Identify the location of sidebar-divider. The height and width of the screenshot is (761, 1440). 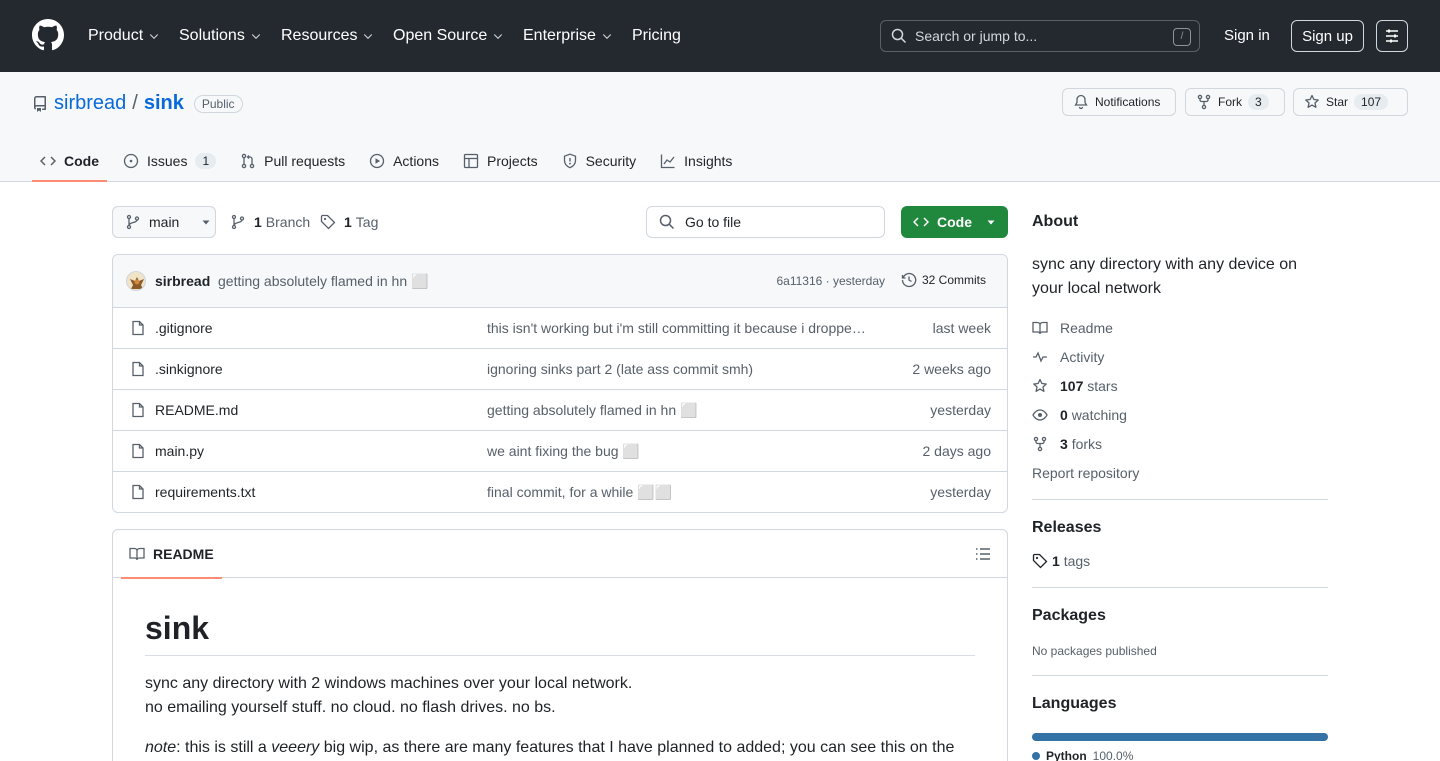
(1180, 499).